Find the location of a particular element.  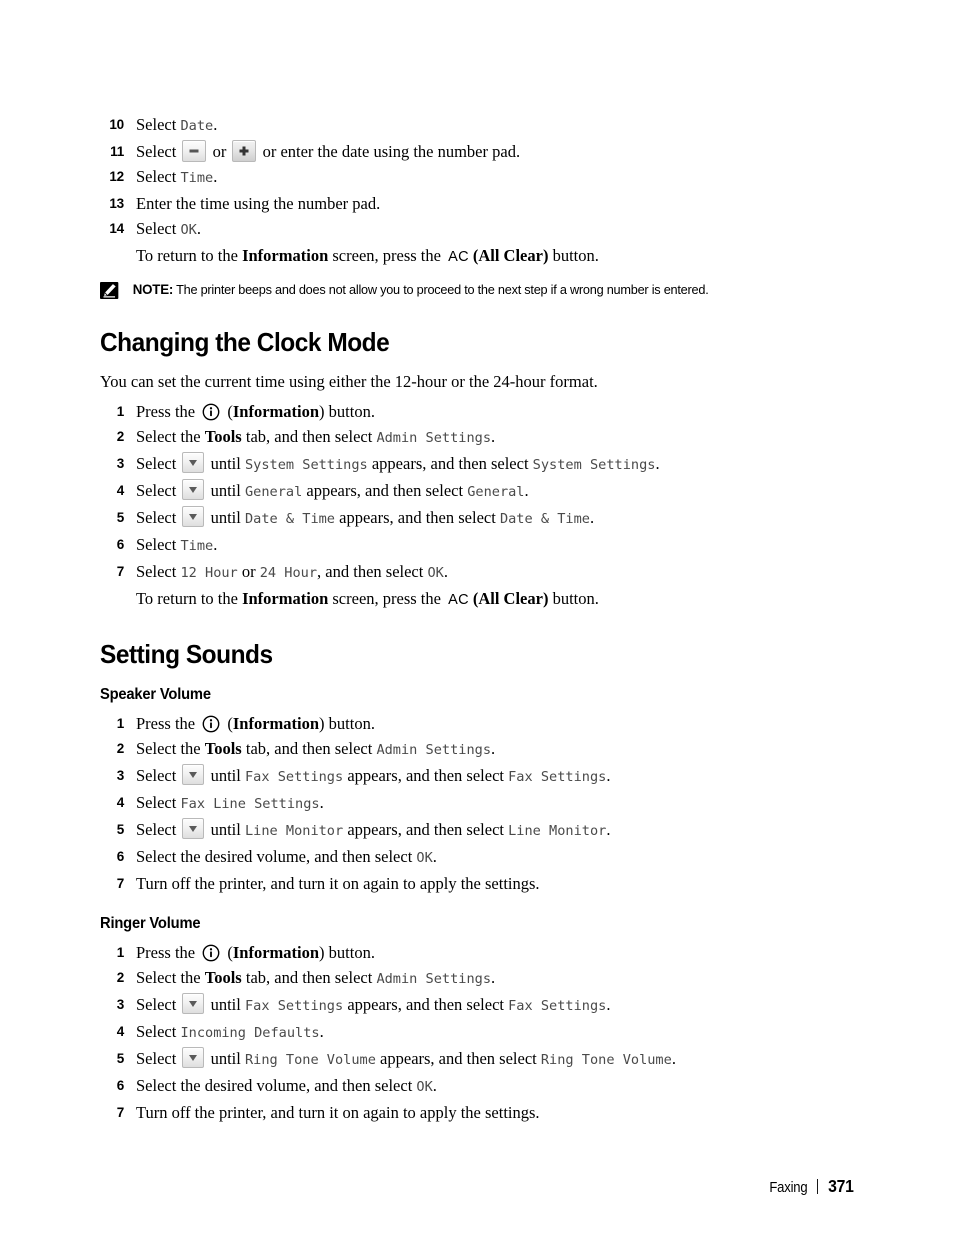

step-number: 6 is located at coordinates (120, 1085).